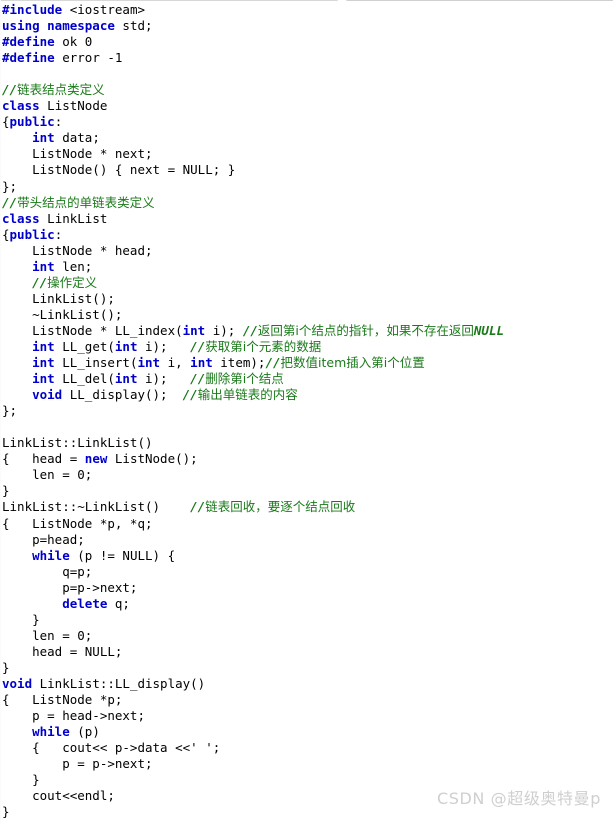 This screenshot has width=613, height=823. What do you see at coordinates (306, 122) in the screenshot?
I see `code-line: {public:` at bounding box center [306, 122].